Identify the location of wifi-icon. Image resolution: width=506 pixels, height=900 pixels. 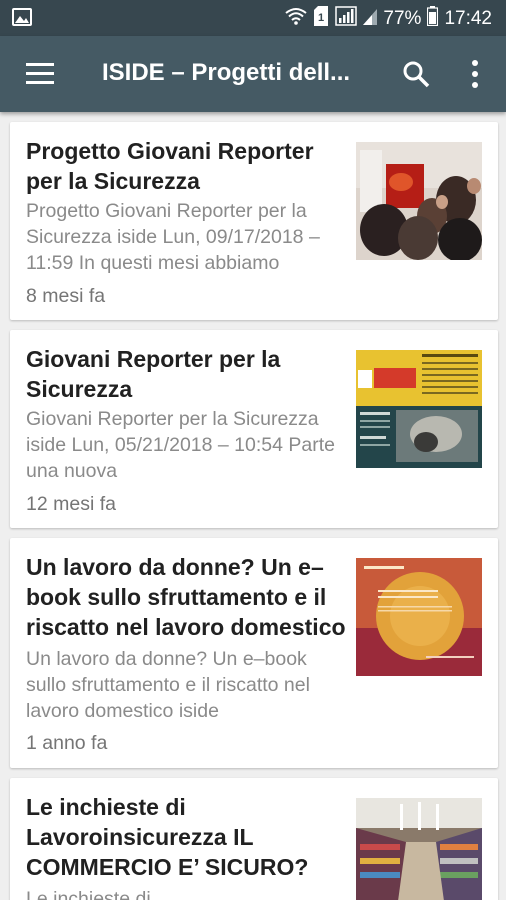
(296, 19).